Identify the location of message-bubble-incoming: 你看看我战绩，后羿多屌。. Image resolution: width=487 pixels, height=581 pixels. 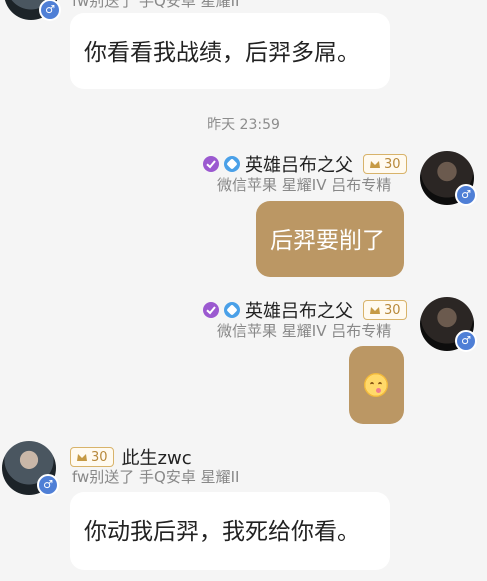
(230, 51).